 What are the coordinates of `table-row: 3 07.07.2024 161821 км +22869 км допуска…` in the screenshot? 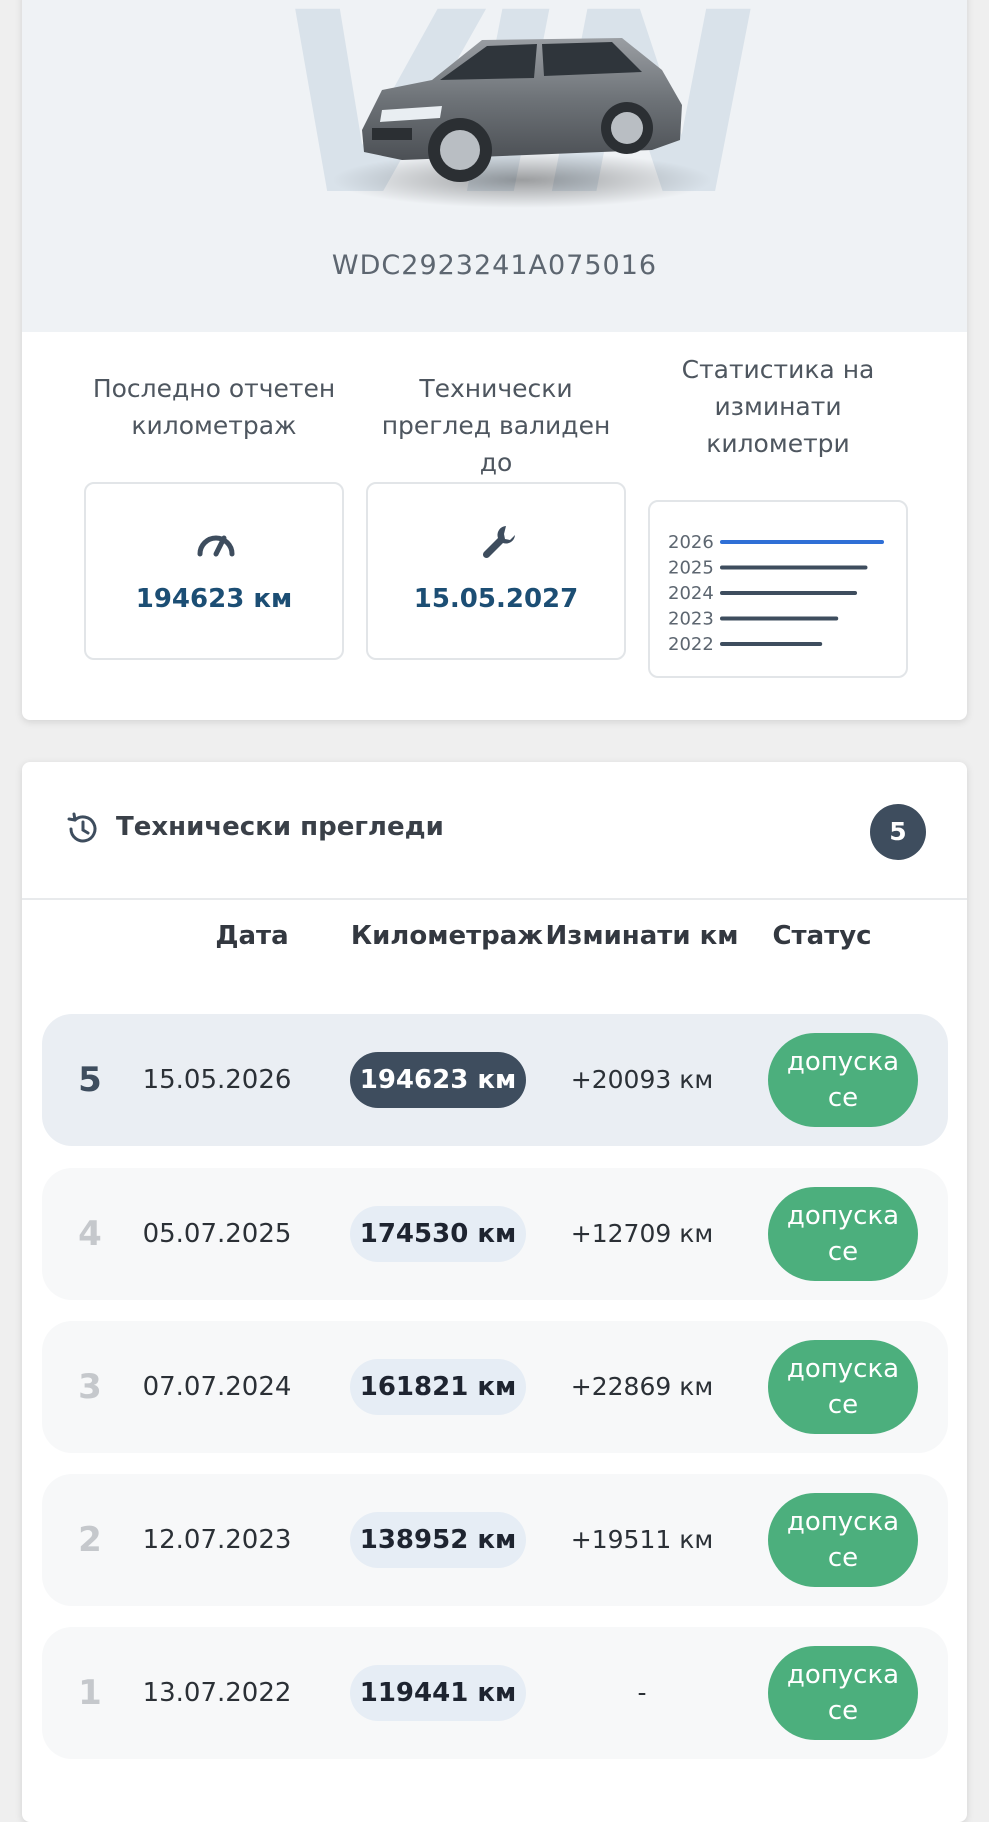 It's located at (495, 1387).